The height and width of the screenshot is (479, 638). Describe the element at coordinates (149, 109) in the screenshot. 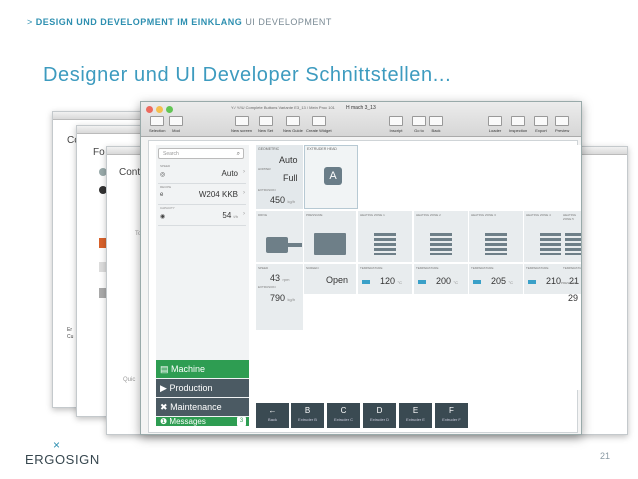

I see `close-window-button` at that location.